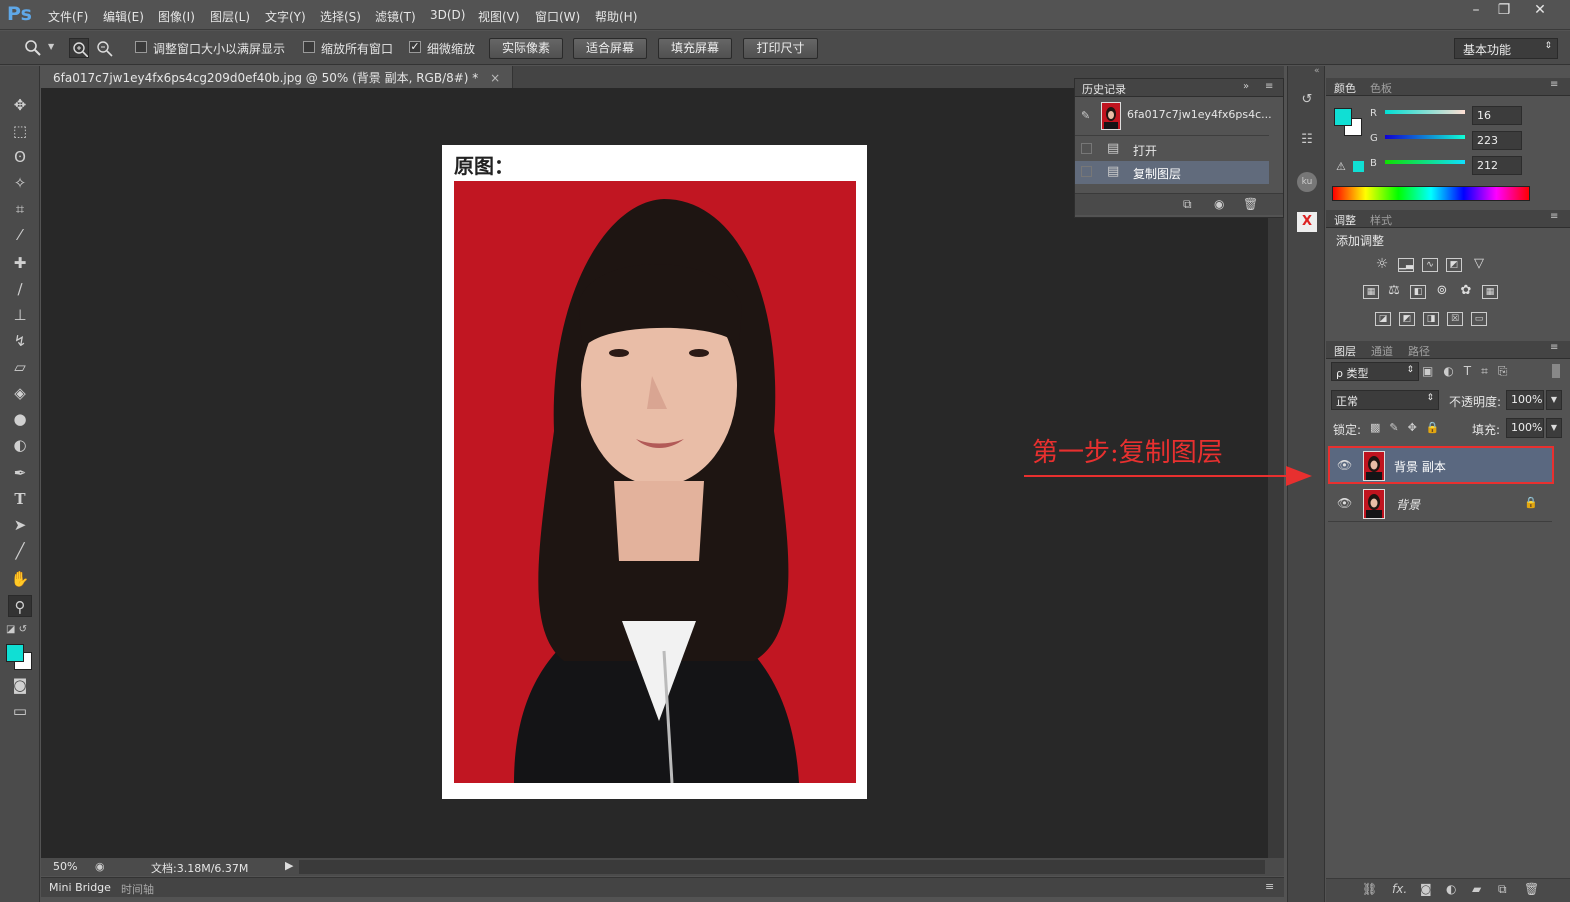 The width and height of the screenshot is (1570, 902). Describe the element at coordinates (1420, 466) in the screenshot. I see `layer-name: 背景 副本` at that location.